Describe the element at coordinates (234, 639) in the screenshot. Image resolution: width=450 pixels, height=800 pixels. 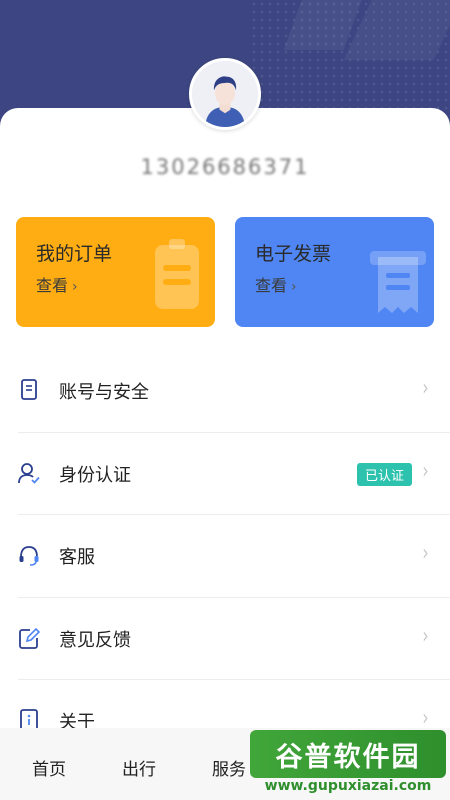
I see `menu-item-feedback: 意见反馈 ›` at that location.